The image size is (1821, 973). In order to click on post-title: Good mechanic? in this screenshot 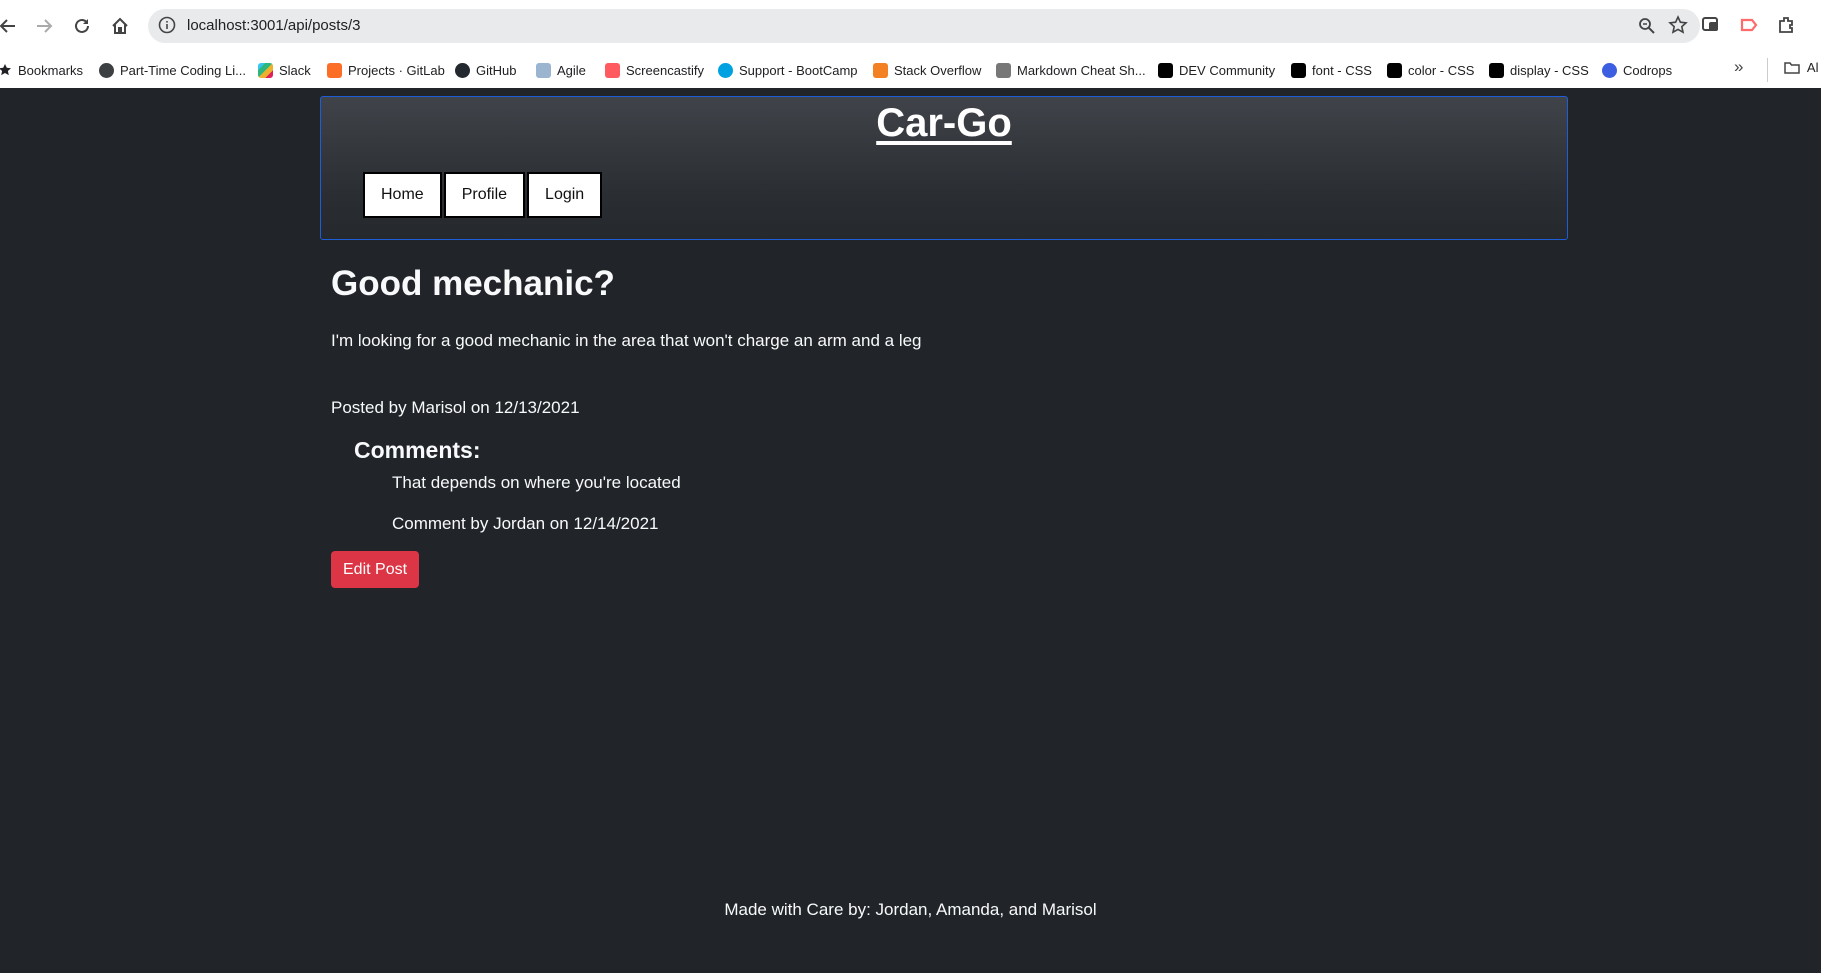, I will do `click(473, 283)`.